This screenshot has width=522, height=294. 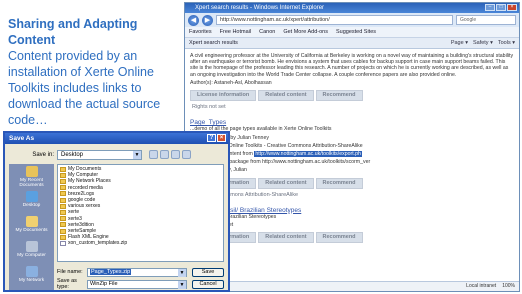 What do you see at coordinates (111, 271) in the screenshot?
I see `file-name-value: Page_Types.zip` at bounding box center [111, 271].